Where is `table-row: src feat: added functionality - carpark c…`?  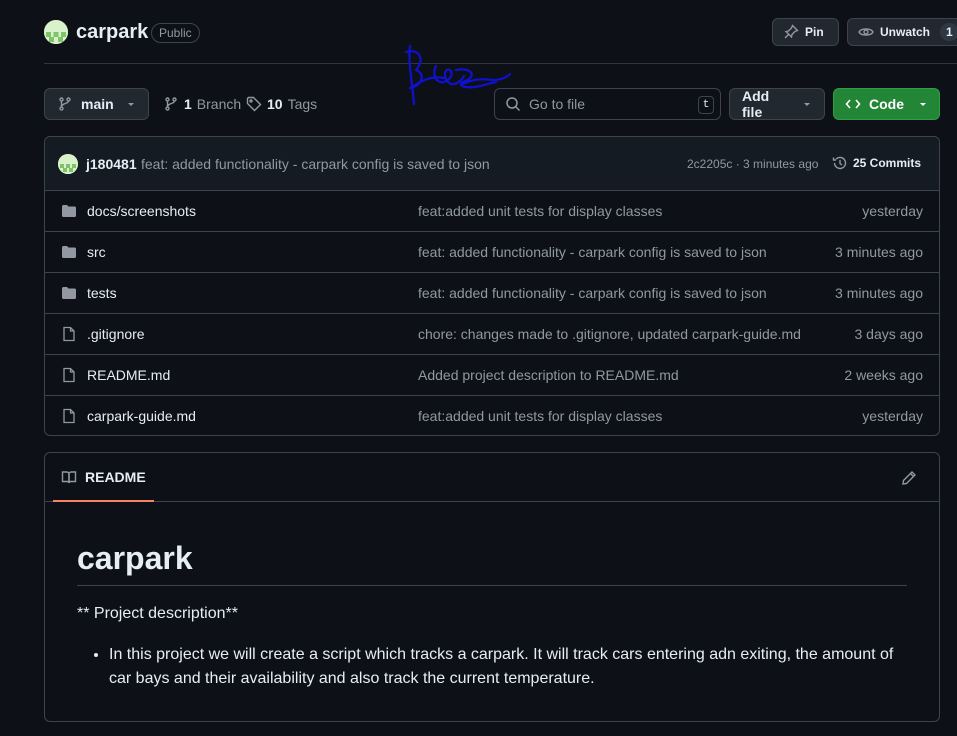
table-row: src feat: added functionality - carpark c… is located at coordinates (492, 252).